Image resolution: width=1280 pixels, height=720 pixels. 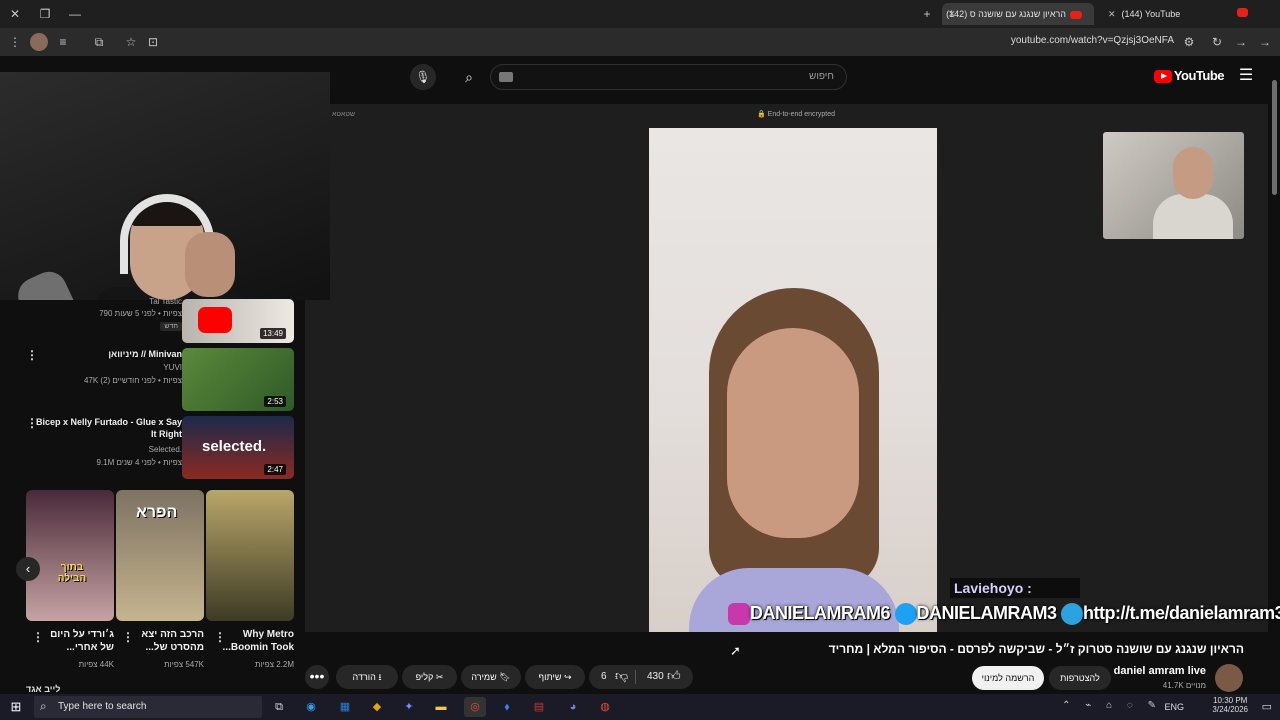 What do you see at coordinates (99, 42) in the screenshot?
I see `extensions-icon: ⧉` at bounding box center [99, 42].